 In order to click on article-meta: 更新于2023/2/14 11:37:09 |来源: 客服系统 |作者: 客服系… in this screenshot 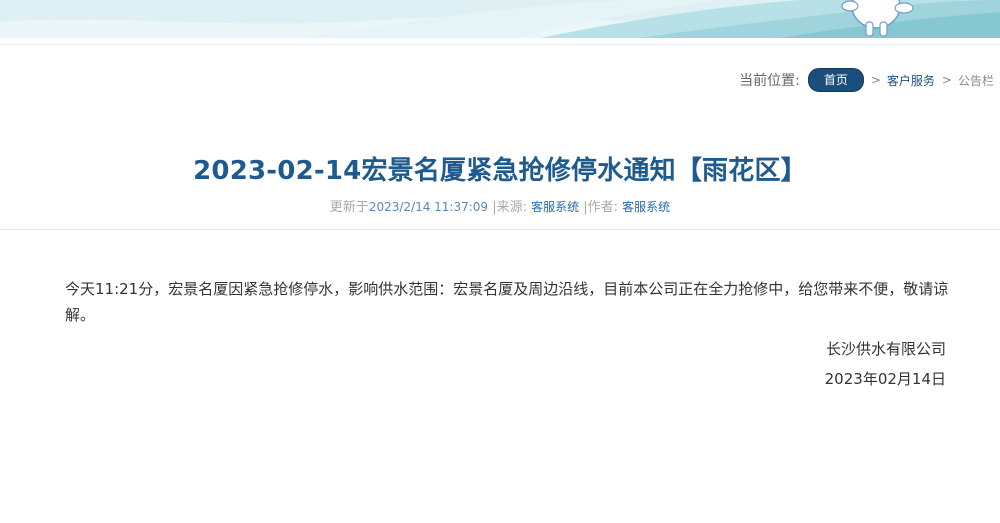, I will do `click(500, 205)`.